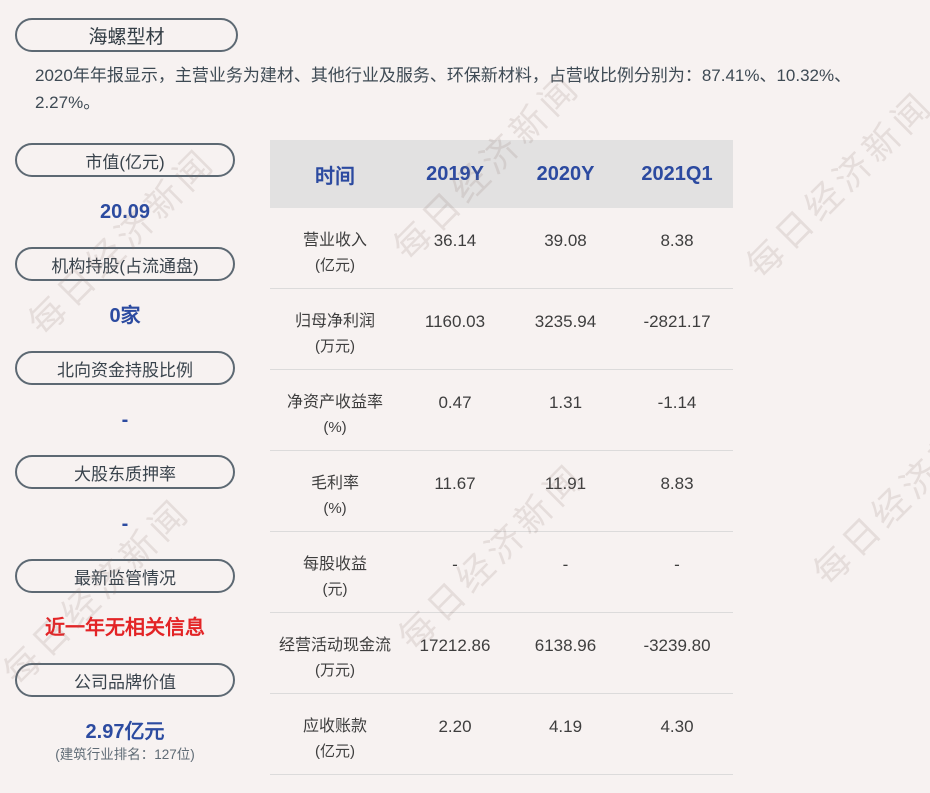 This screenshot has height=793, width=930. Describe the element at coordinates (334, 334) in the screenshot. I see `row-label: 归母净利润 (万元)` at that location.